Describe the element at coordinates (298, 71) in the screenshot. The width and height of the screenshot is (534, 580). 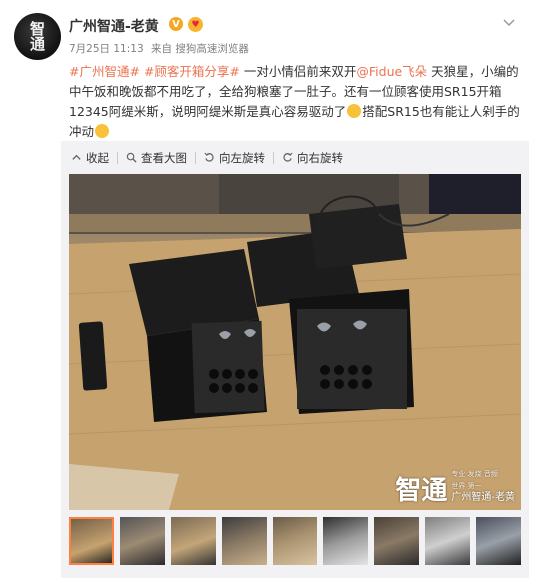
I see `post-text-segment: 一对小情侣前来双开` at that location.